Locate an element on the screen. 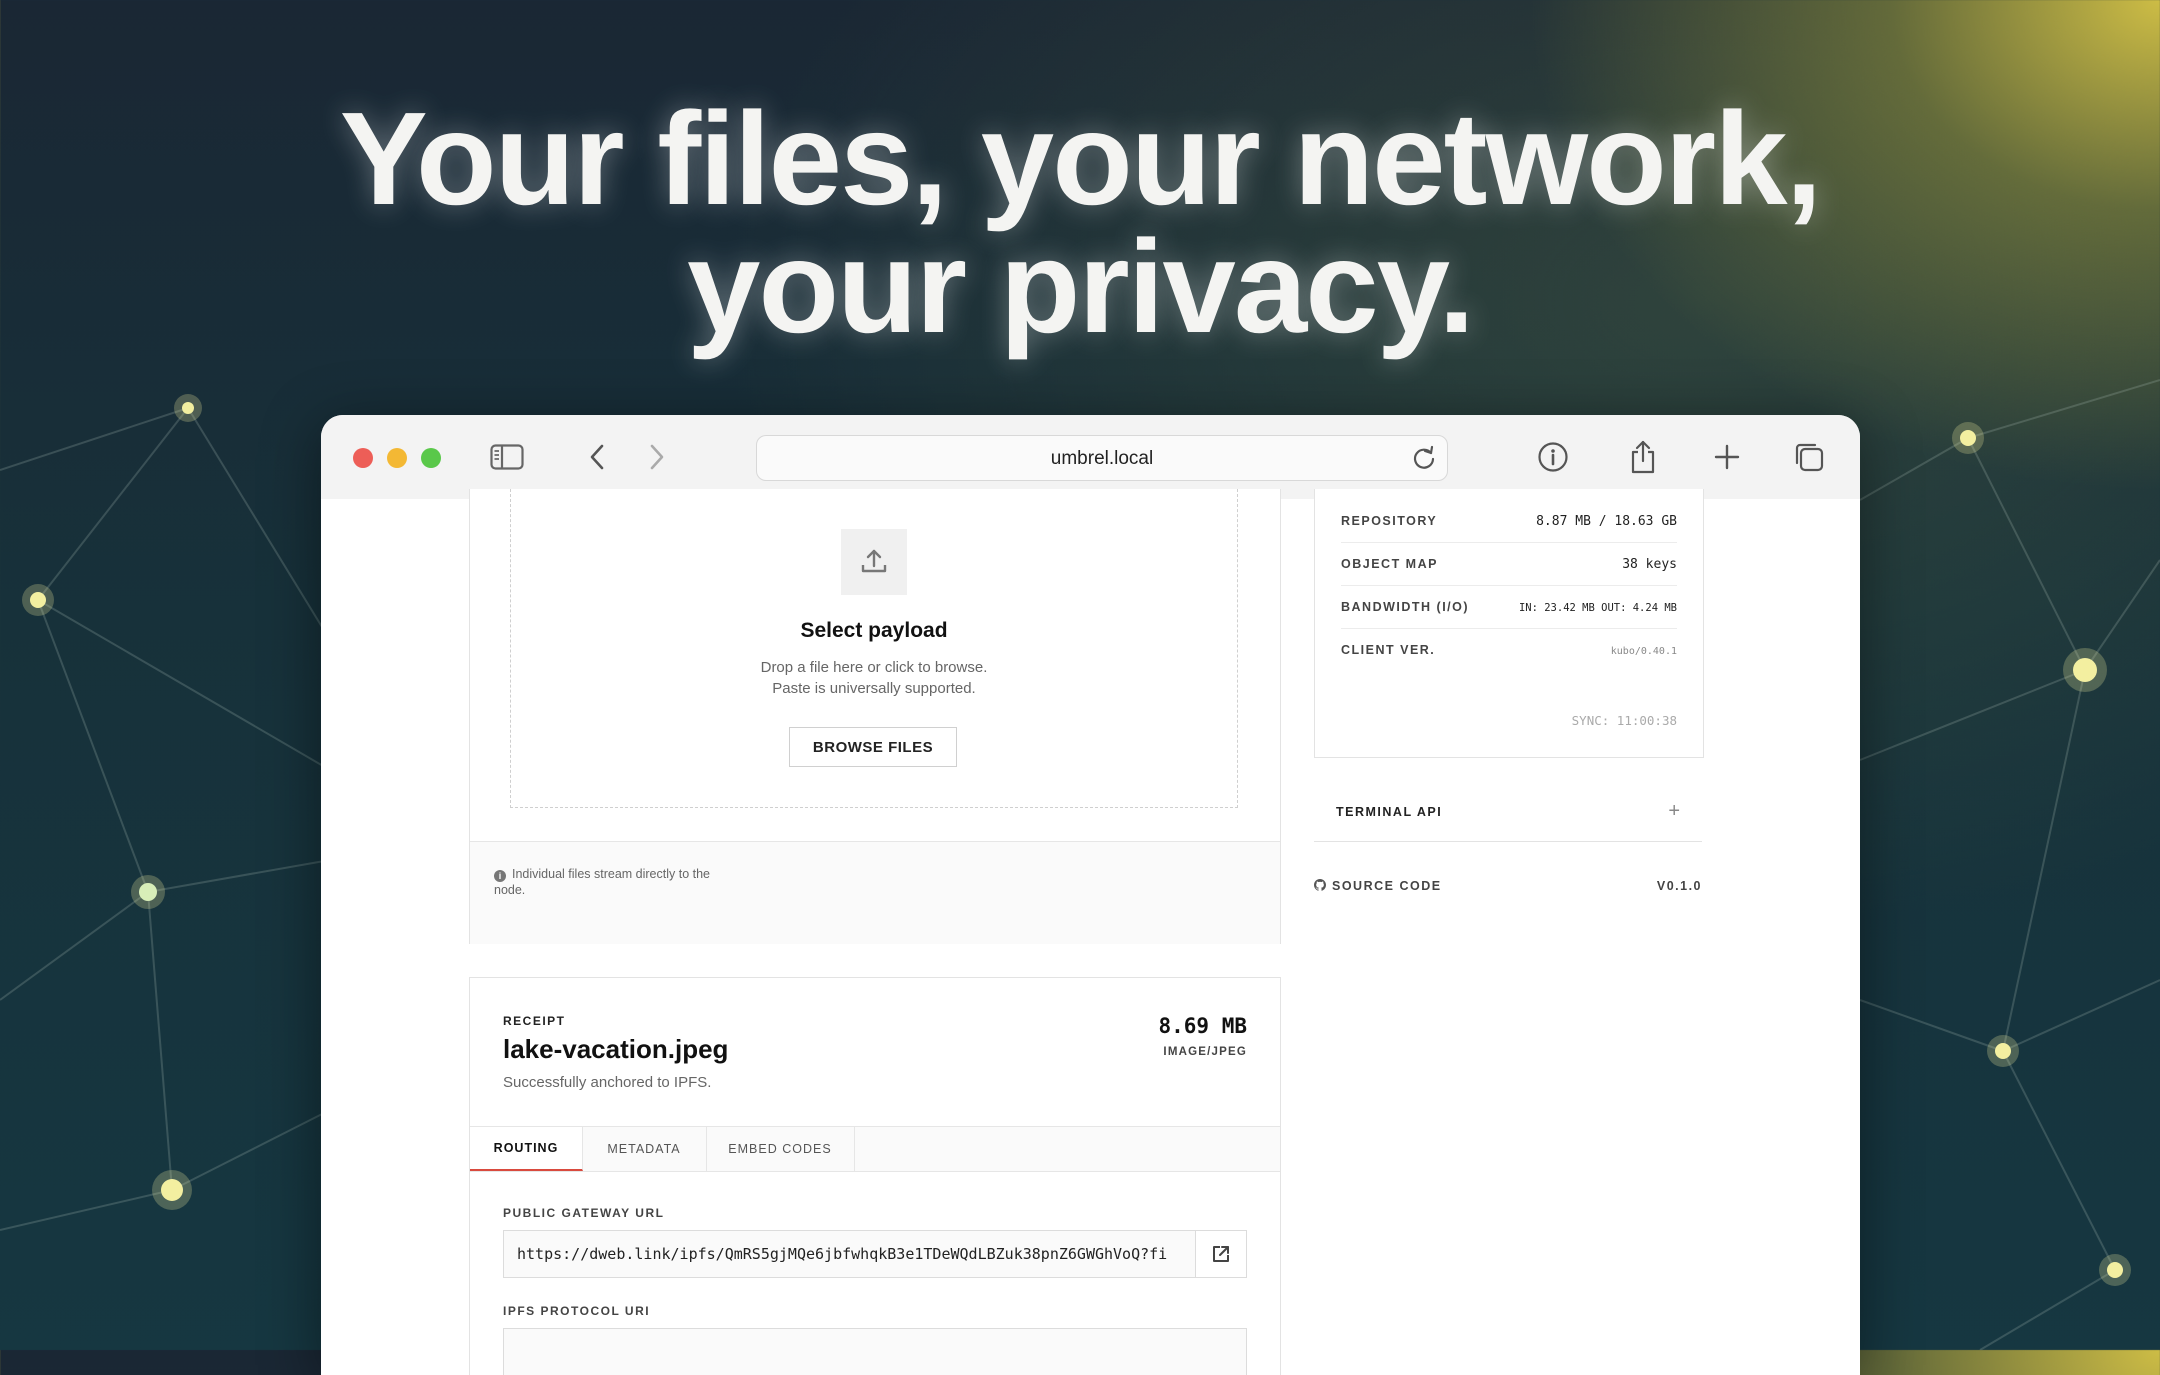 The width and height of the screenshot is (2160, 1375). address-bar: umbrel.local is located at coordinates (1102, 458).